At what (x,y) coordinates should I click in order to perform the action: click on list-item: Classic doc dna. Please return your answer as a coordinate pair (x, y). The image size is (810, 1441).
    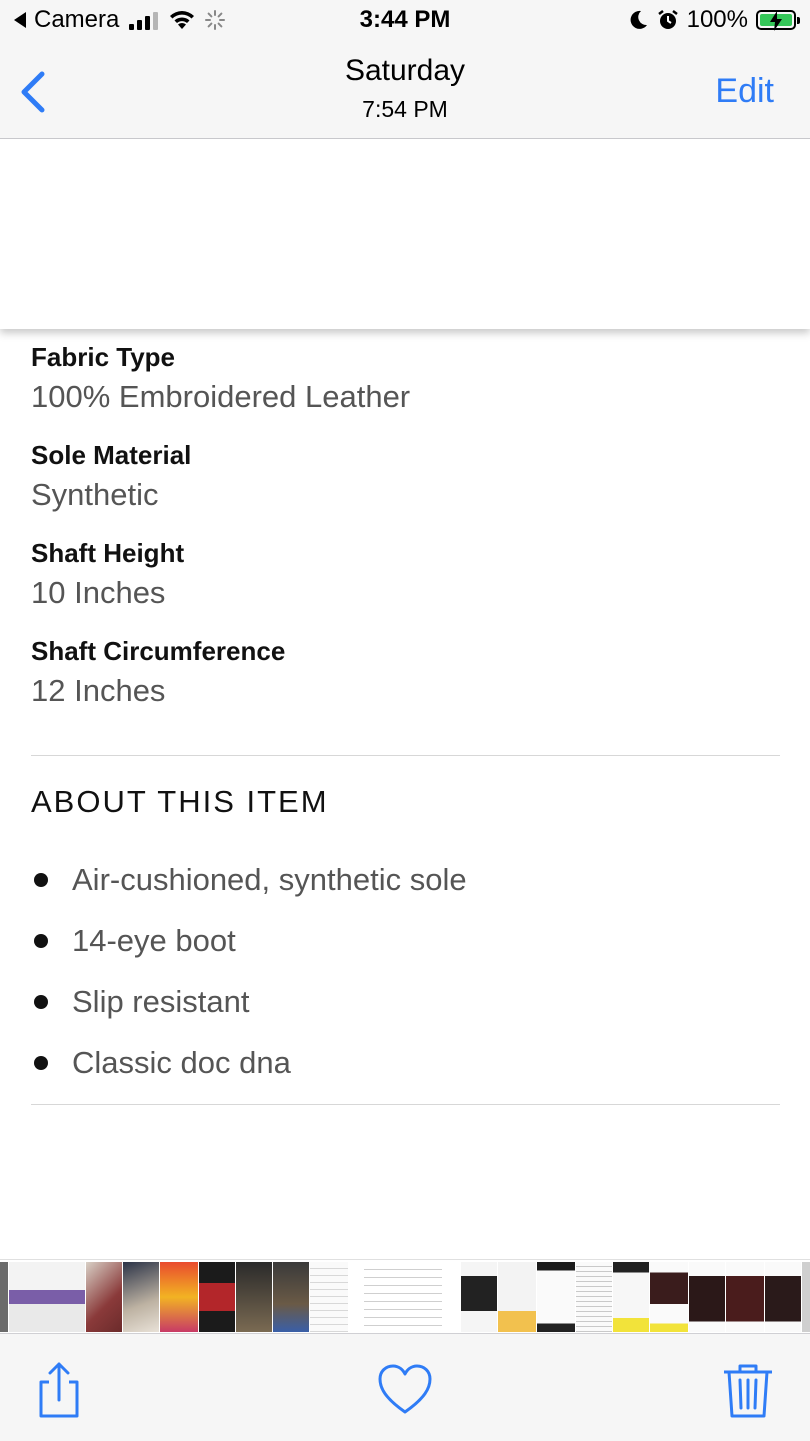
    Looking at the image, I should click on (249, 1062).